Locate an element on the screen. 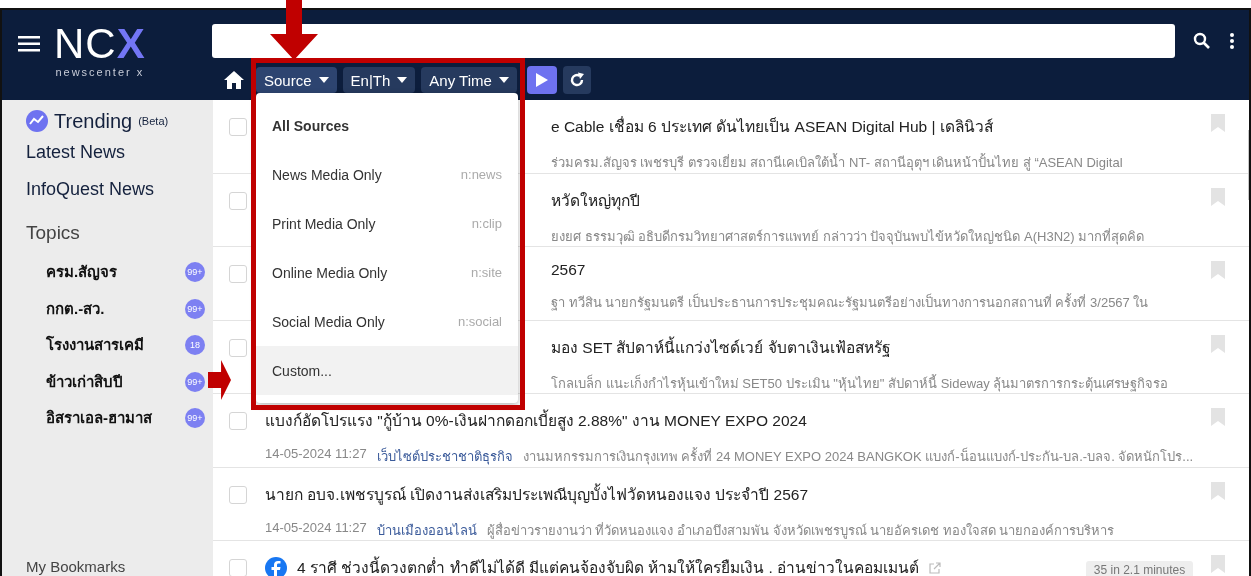  nav-link: Latest News is located at coordinates (119, 152).